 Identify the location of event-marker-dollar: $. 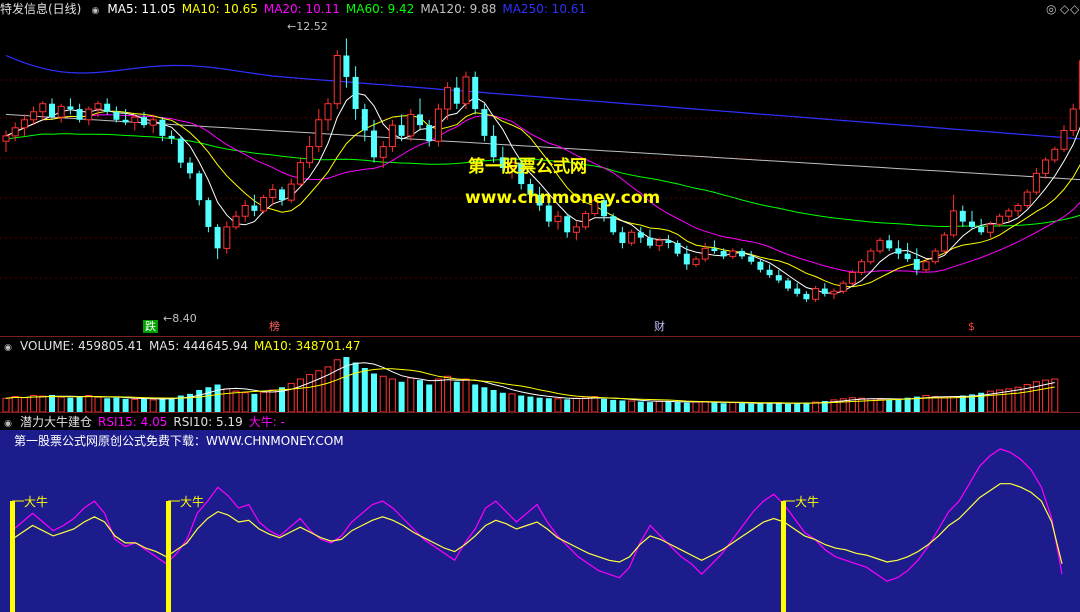
(971, 326).